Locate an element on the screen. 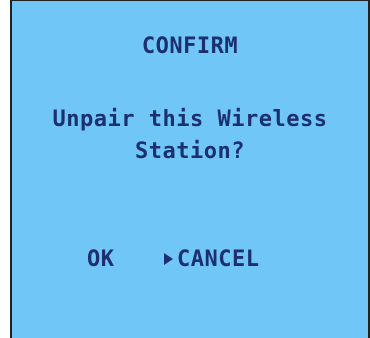 The height and width of the screenshot is (338, 370). dialog-options: OK CANCEL is located at coordinates (190, 260).